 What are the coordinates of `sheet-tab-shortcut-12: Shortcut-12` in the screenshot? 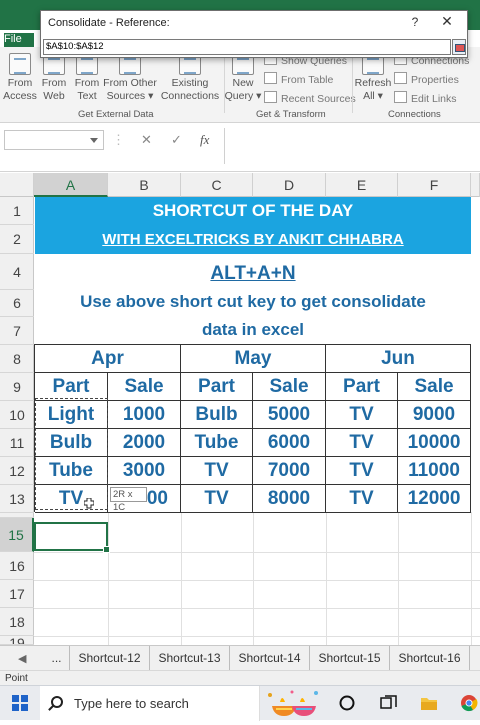 It's located at (110, 658).